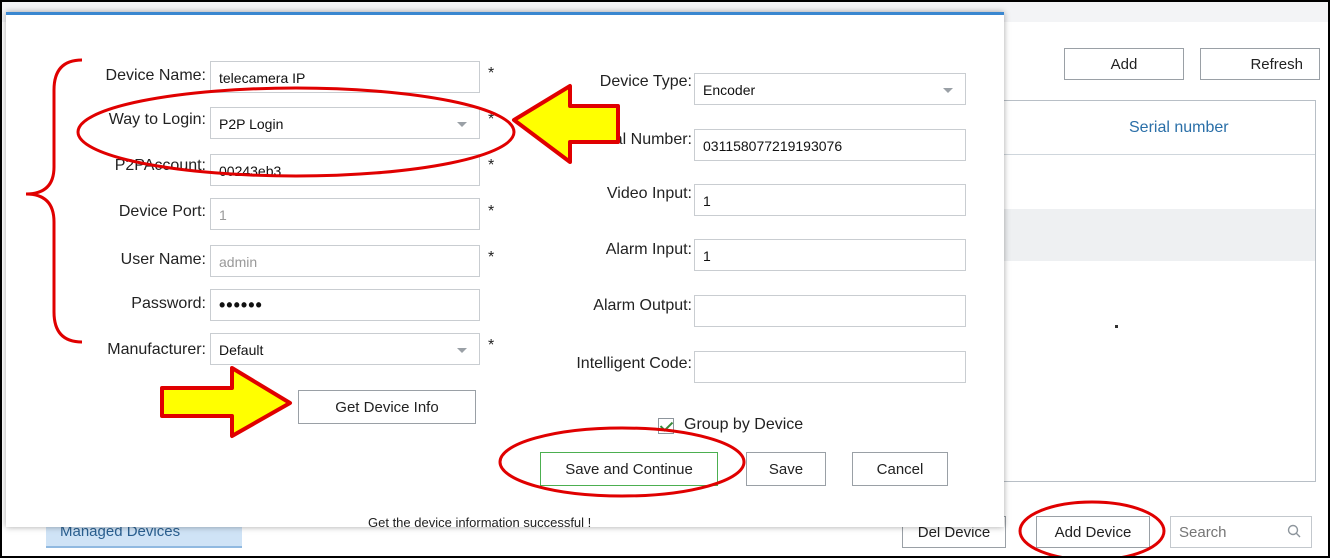 This screenshot has height=558, width=1330. What do you see at coordinates (648, 249) in the screenshot?
I see `alarm-input-label: Alarm Input:` at bounding box center [648, 249].